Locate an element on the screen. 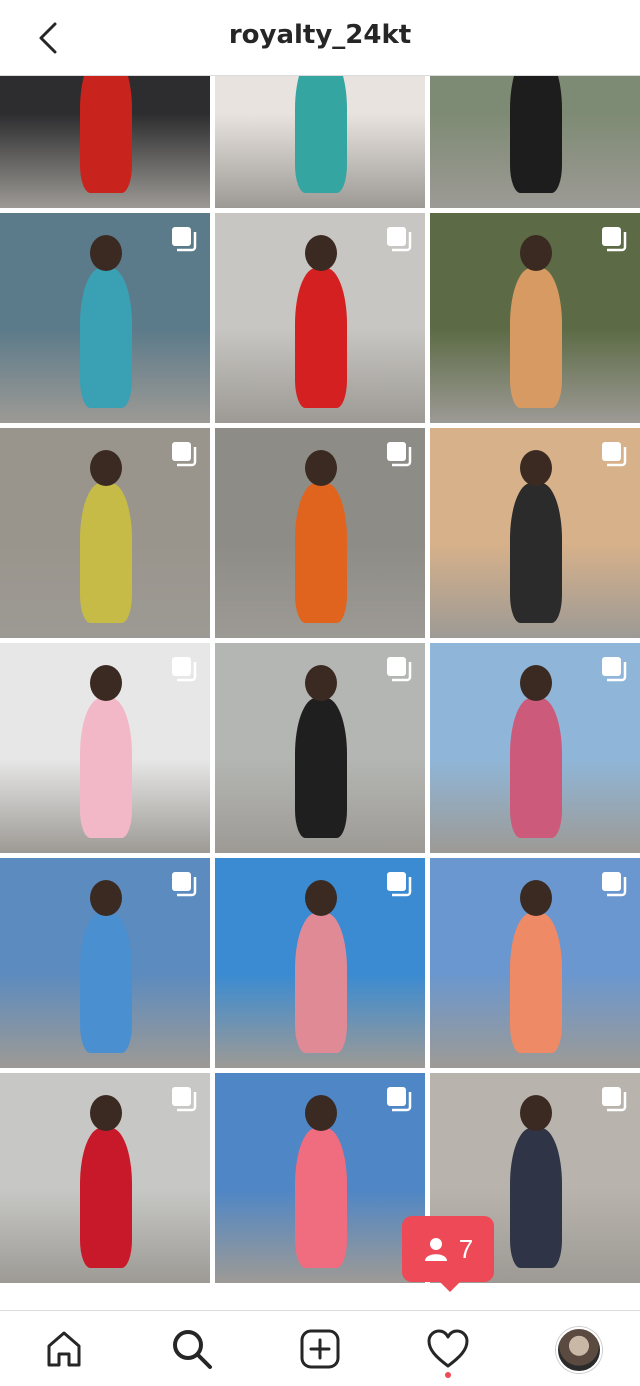 This screenshot has height=1386, width=640. search-icon is located at coordinates (192, 1349).